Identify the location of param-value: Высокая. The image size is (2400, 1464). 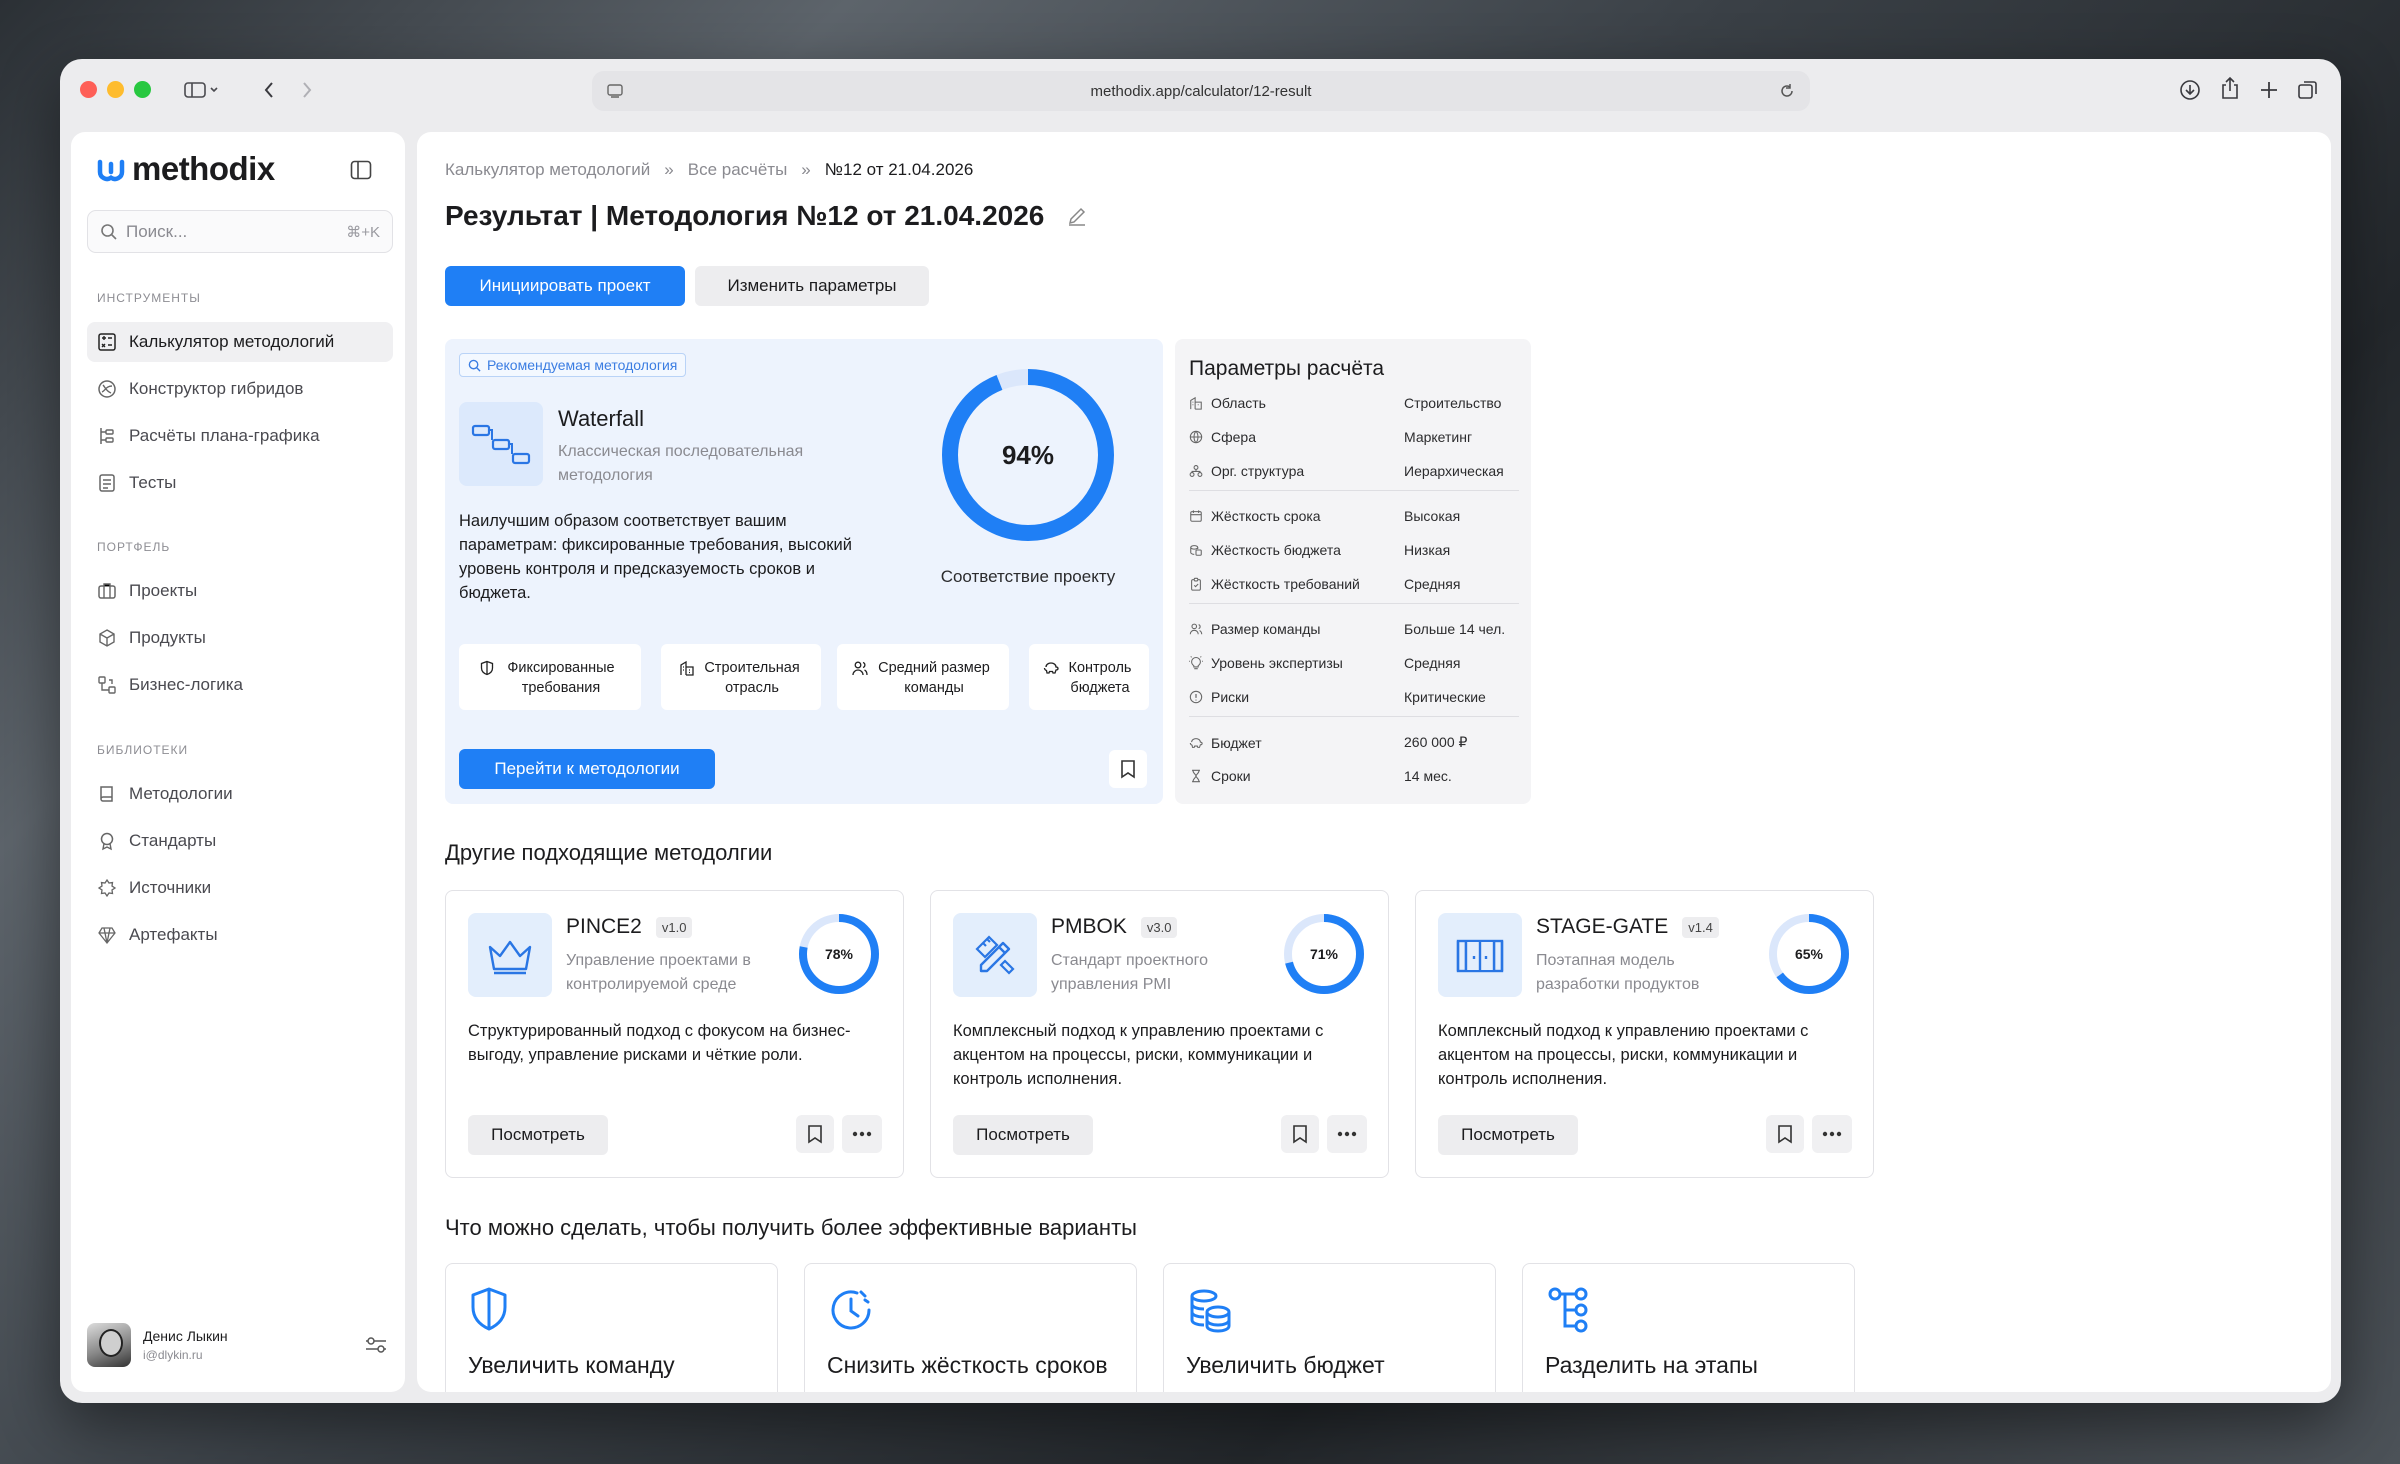
(1432, 516).